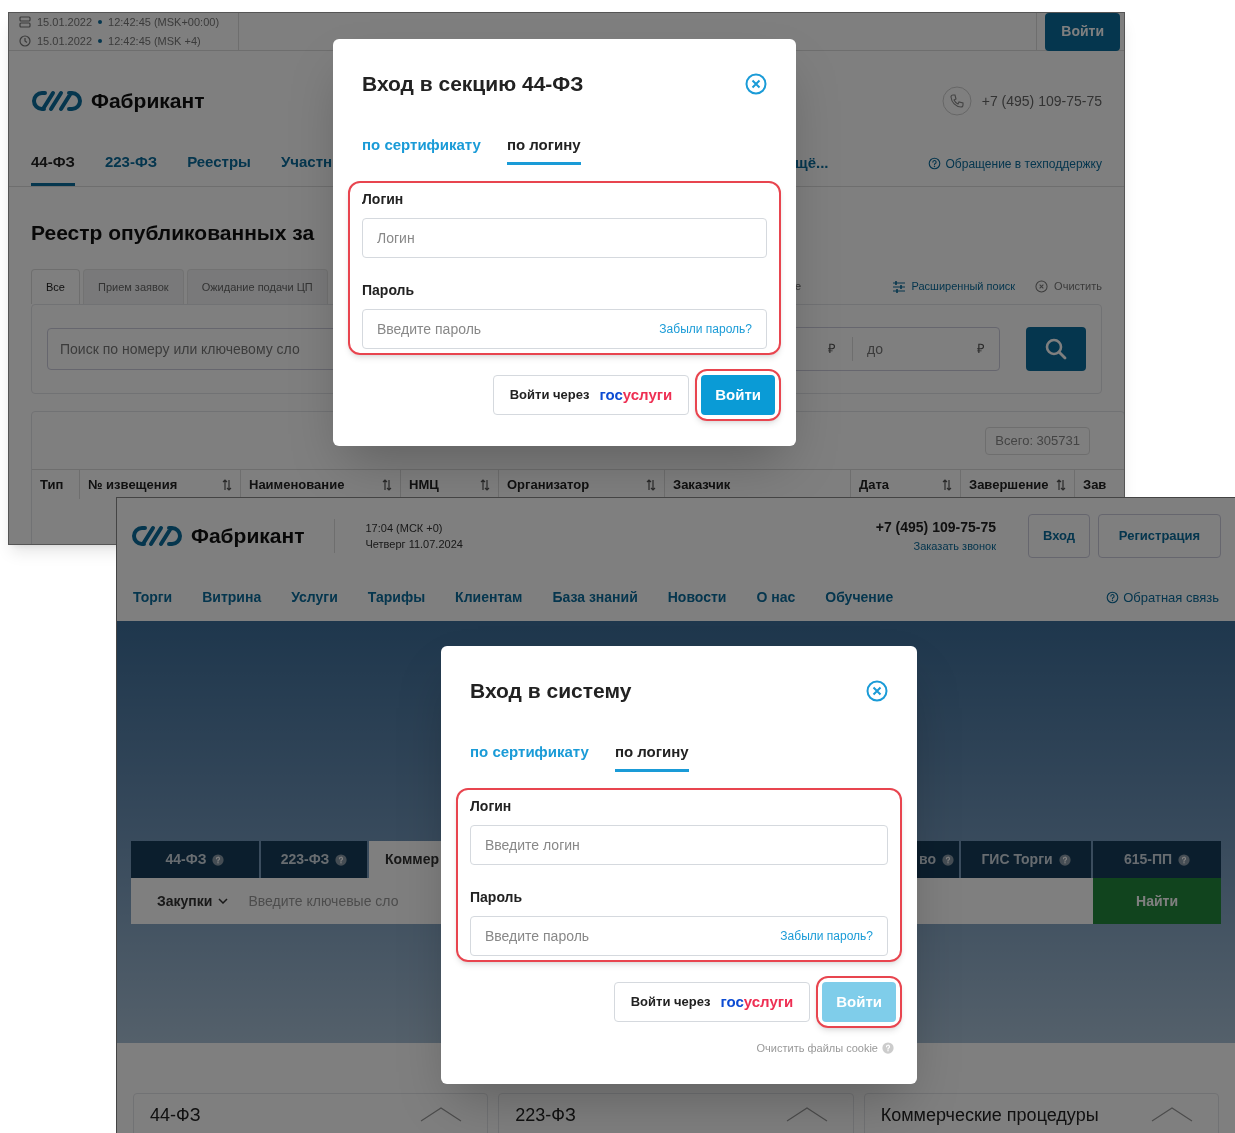 Image resolution: width=1235 pixels, height=1133 pixels. I want to click on price-to-placeholder: до, so click(875, 349).